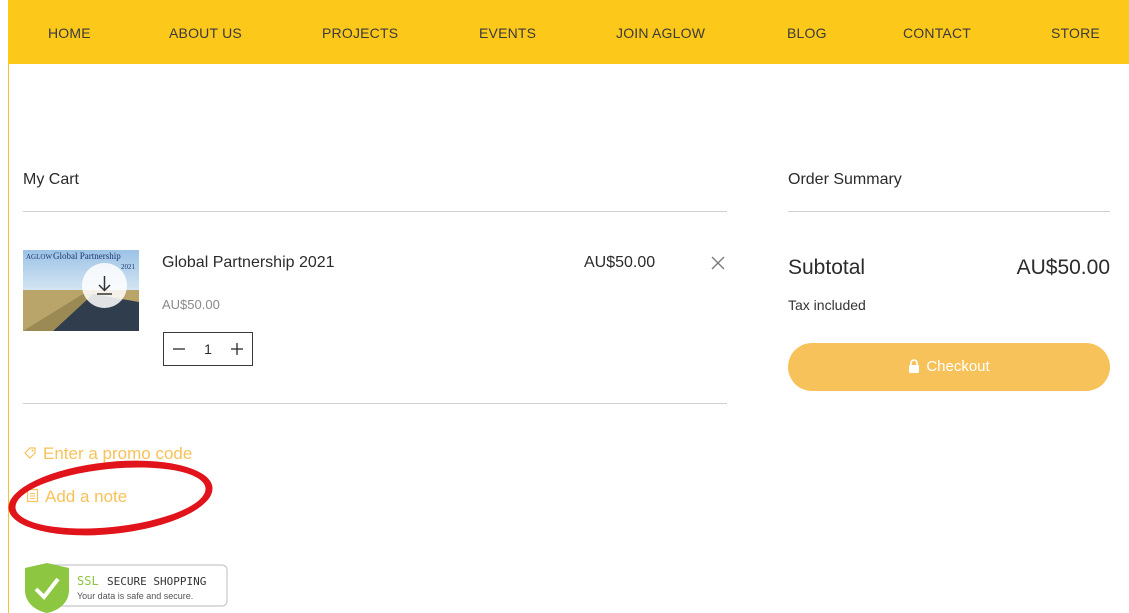 This screenshot has width=1129, height=613. I want to click on cart-divider-bottom, so click(375, 403).